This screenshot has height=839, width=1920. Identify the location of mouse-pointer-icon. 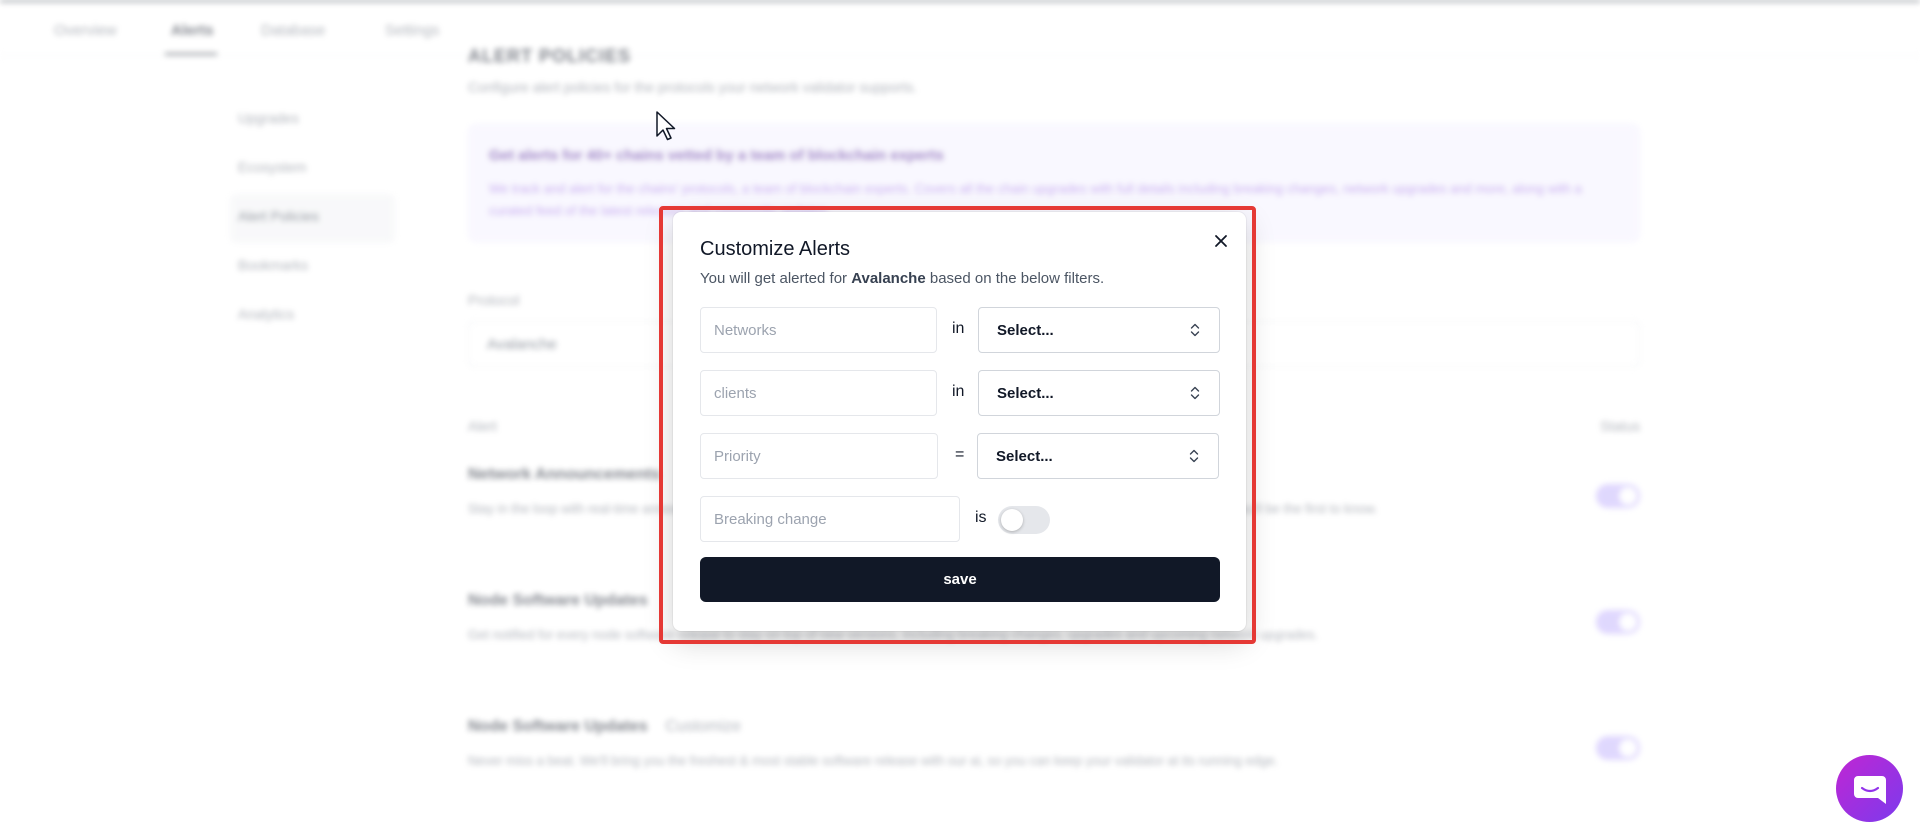
(666, 126).